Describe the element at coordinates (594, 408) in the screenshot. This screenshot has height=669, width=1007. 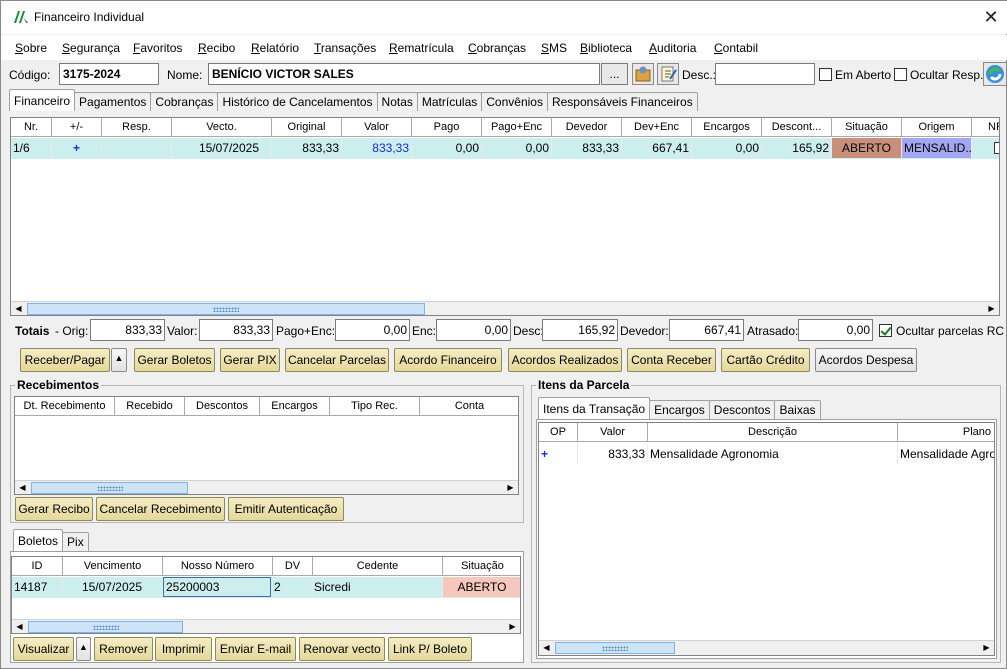
I see `tab-itens-transacao: Itens da Transação` at that location.